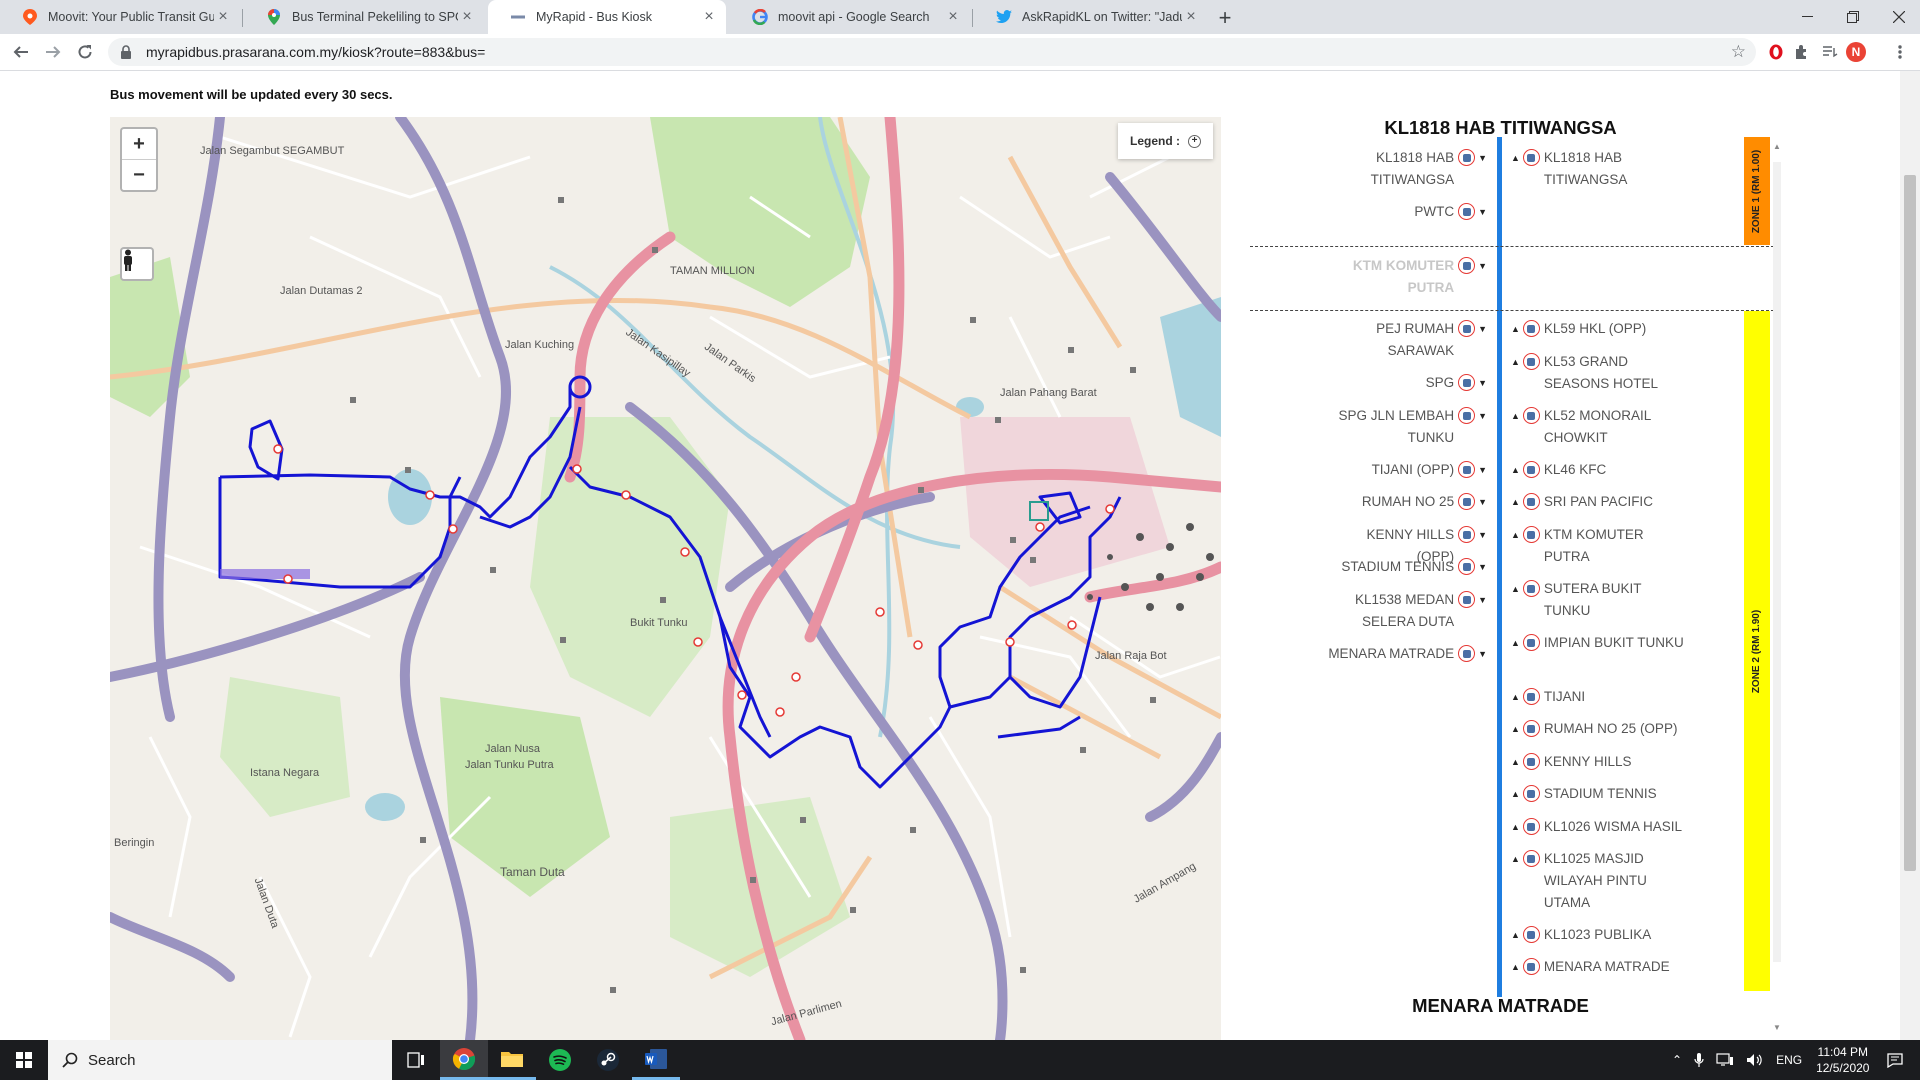 This screenshot has width=1920, height=1080. I want to click on stop-right: ▲ IMPIAN BUKIT TUNKU, so click(1601, 643).